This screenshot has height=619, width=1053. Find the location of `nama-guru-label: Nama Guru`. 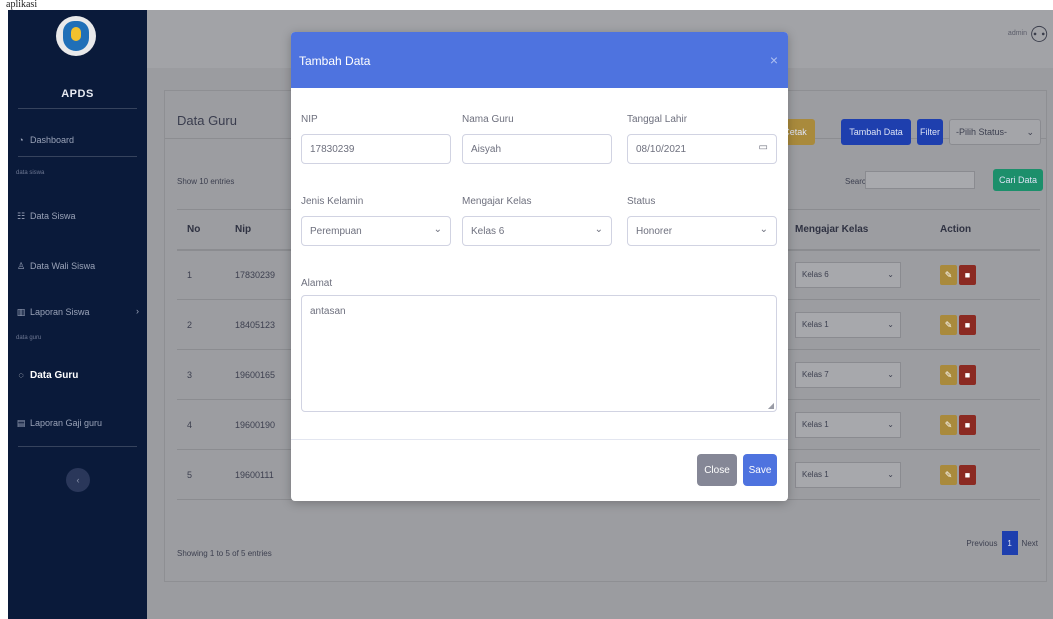

nama-guru-label: Nama Guru is located at coordinates (488, 119).